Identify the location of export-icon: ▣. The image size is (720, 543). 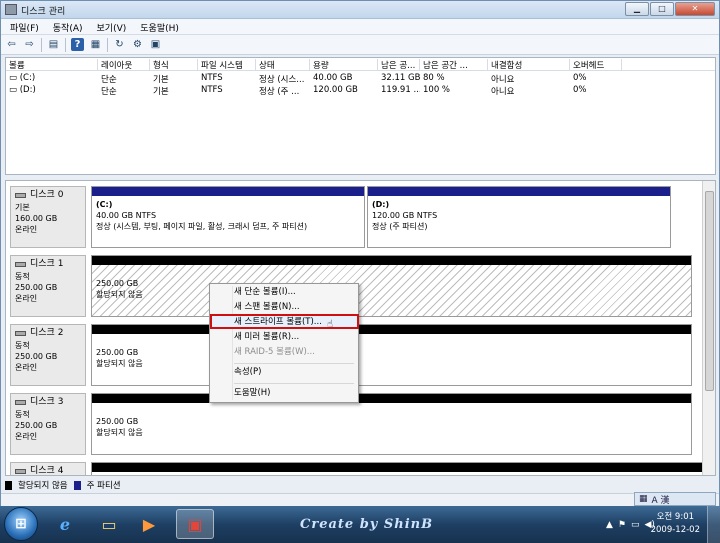
(155, 44).